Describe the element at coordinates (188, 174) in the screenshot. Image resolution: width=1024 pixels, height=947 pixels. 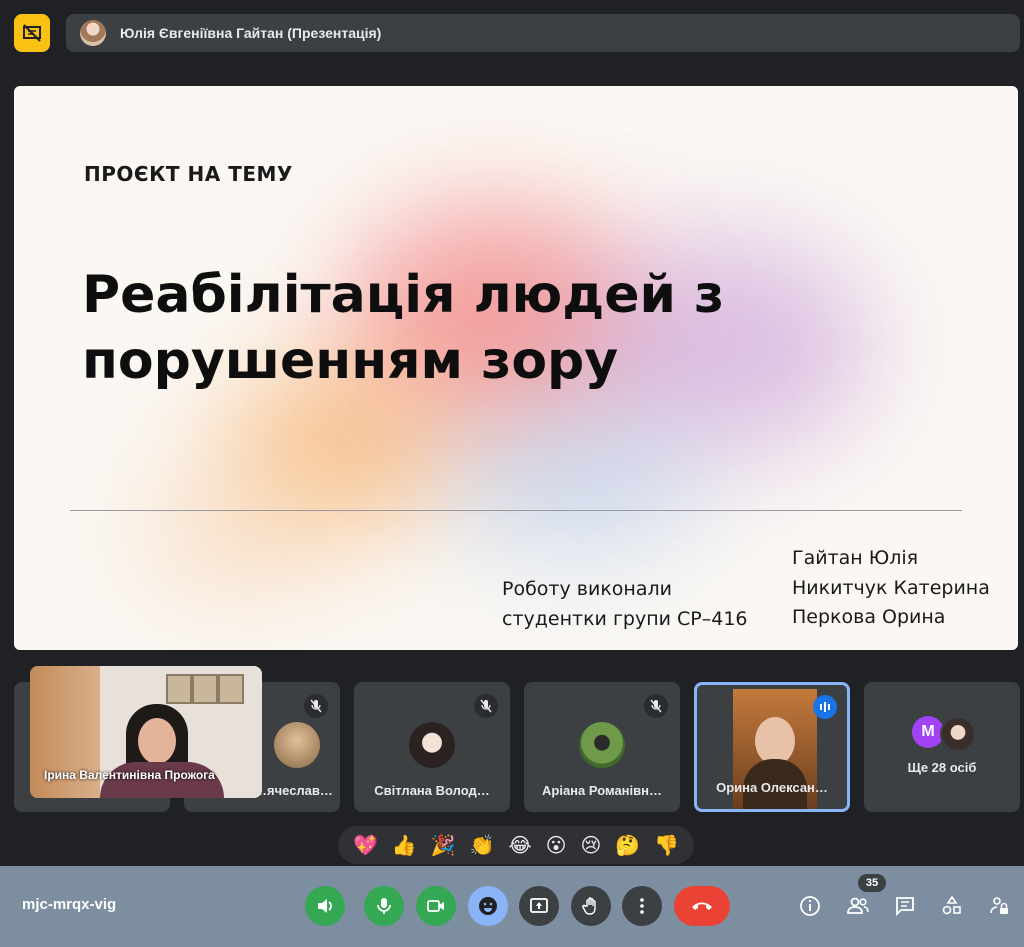
I see `slide-eyebrow: ПРОЄКТ НА ТЕМУ` at that location.